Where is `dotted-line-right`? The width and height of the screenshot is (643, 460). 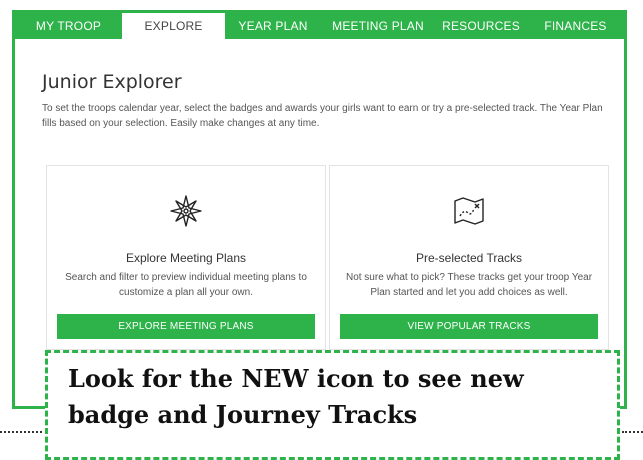
dotted-line-right is located at coordinates (632, 432).